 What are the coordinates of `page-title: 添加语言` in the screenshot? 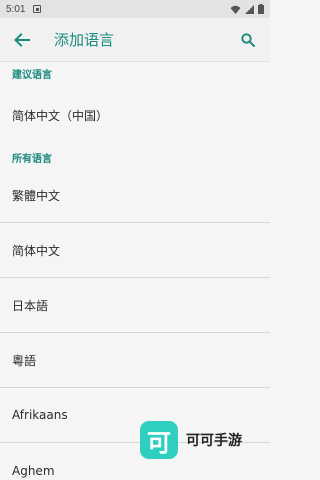 It's located at (84, 40).